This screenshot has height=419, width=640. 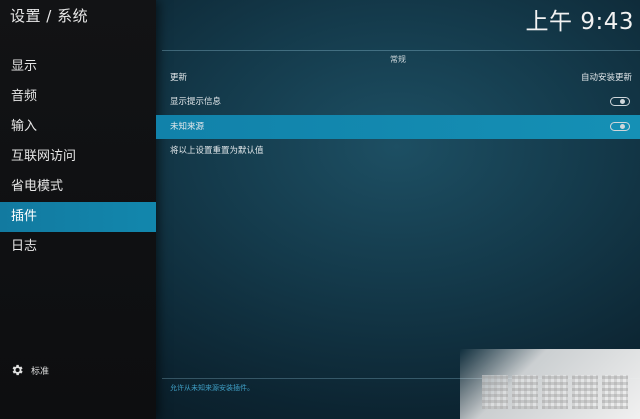 I want to click on breadcrumb: 设置 / 系统, so click(x=49, y=16).